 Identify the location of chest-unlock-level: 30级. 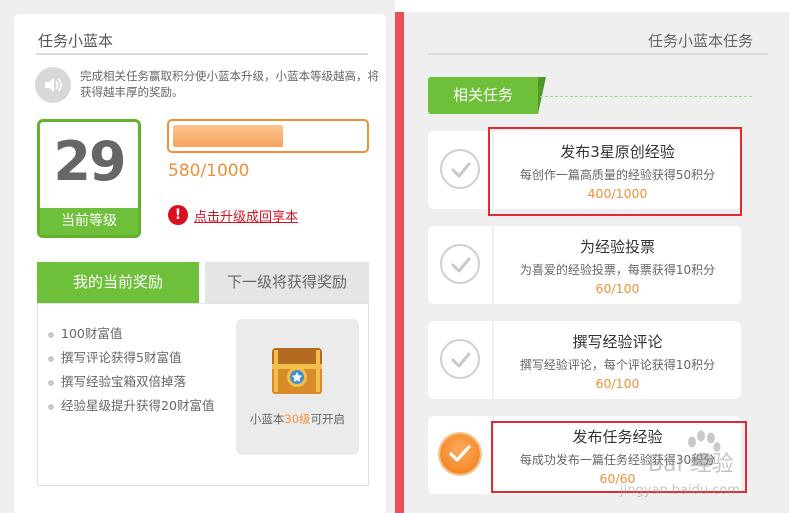
(297, 419).